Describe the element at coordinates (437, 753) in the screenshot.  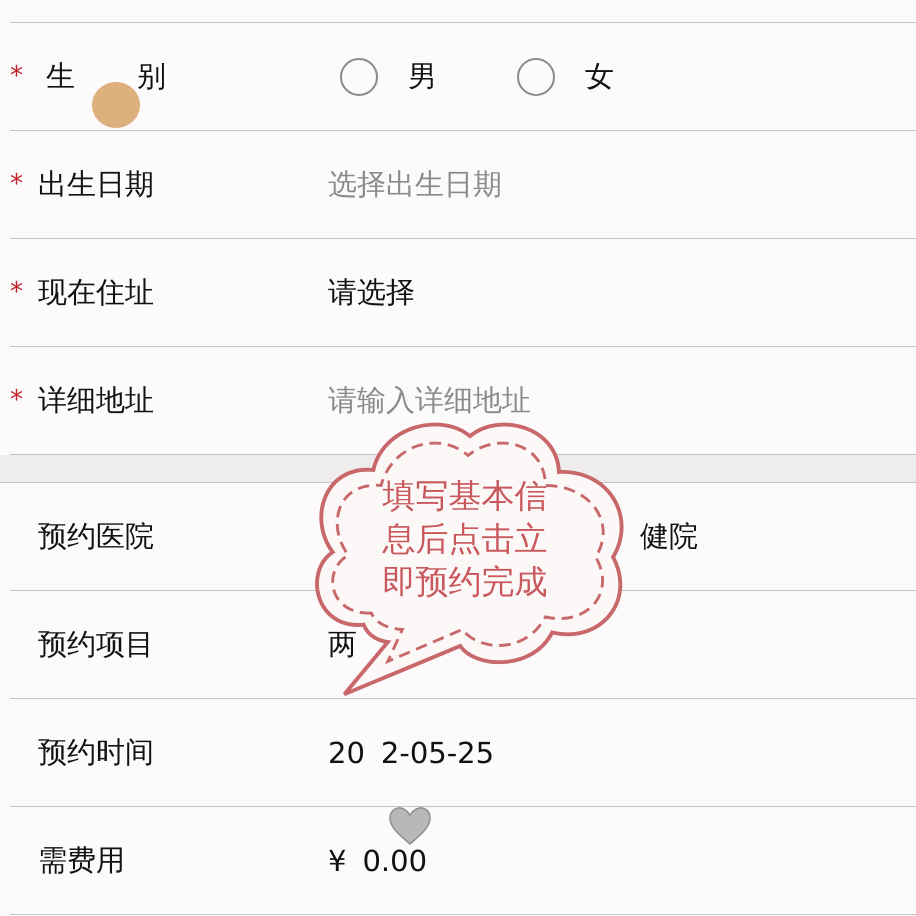
I see `field-value: 2-05-25` at that location.